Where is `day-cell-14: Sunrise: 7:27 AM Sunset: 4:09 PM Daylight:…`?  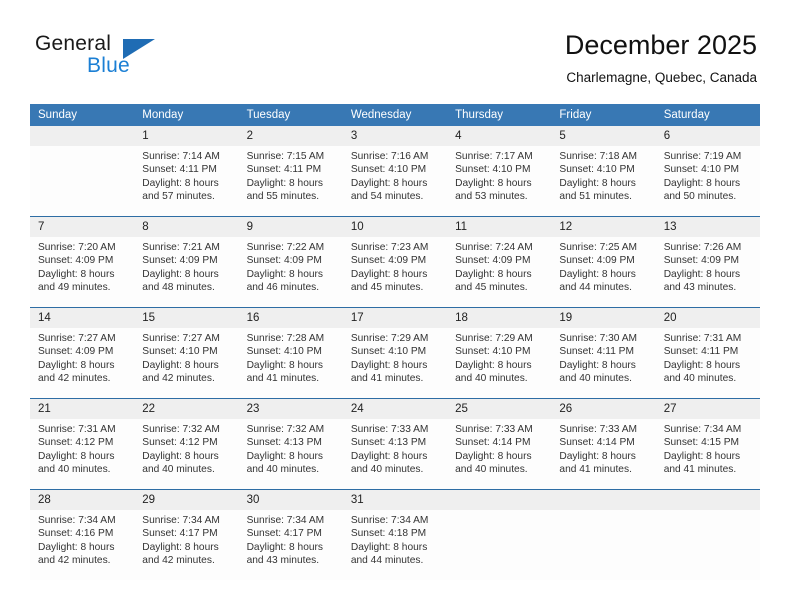
day-cell-14: Sunrise: 7:27 AM Sunset: 4:09 PM Daylight:… is located at coordinates (82, 363).